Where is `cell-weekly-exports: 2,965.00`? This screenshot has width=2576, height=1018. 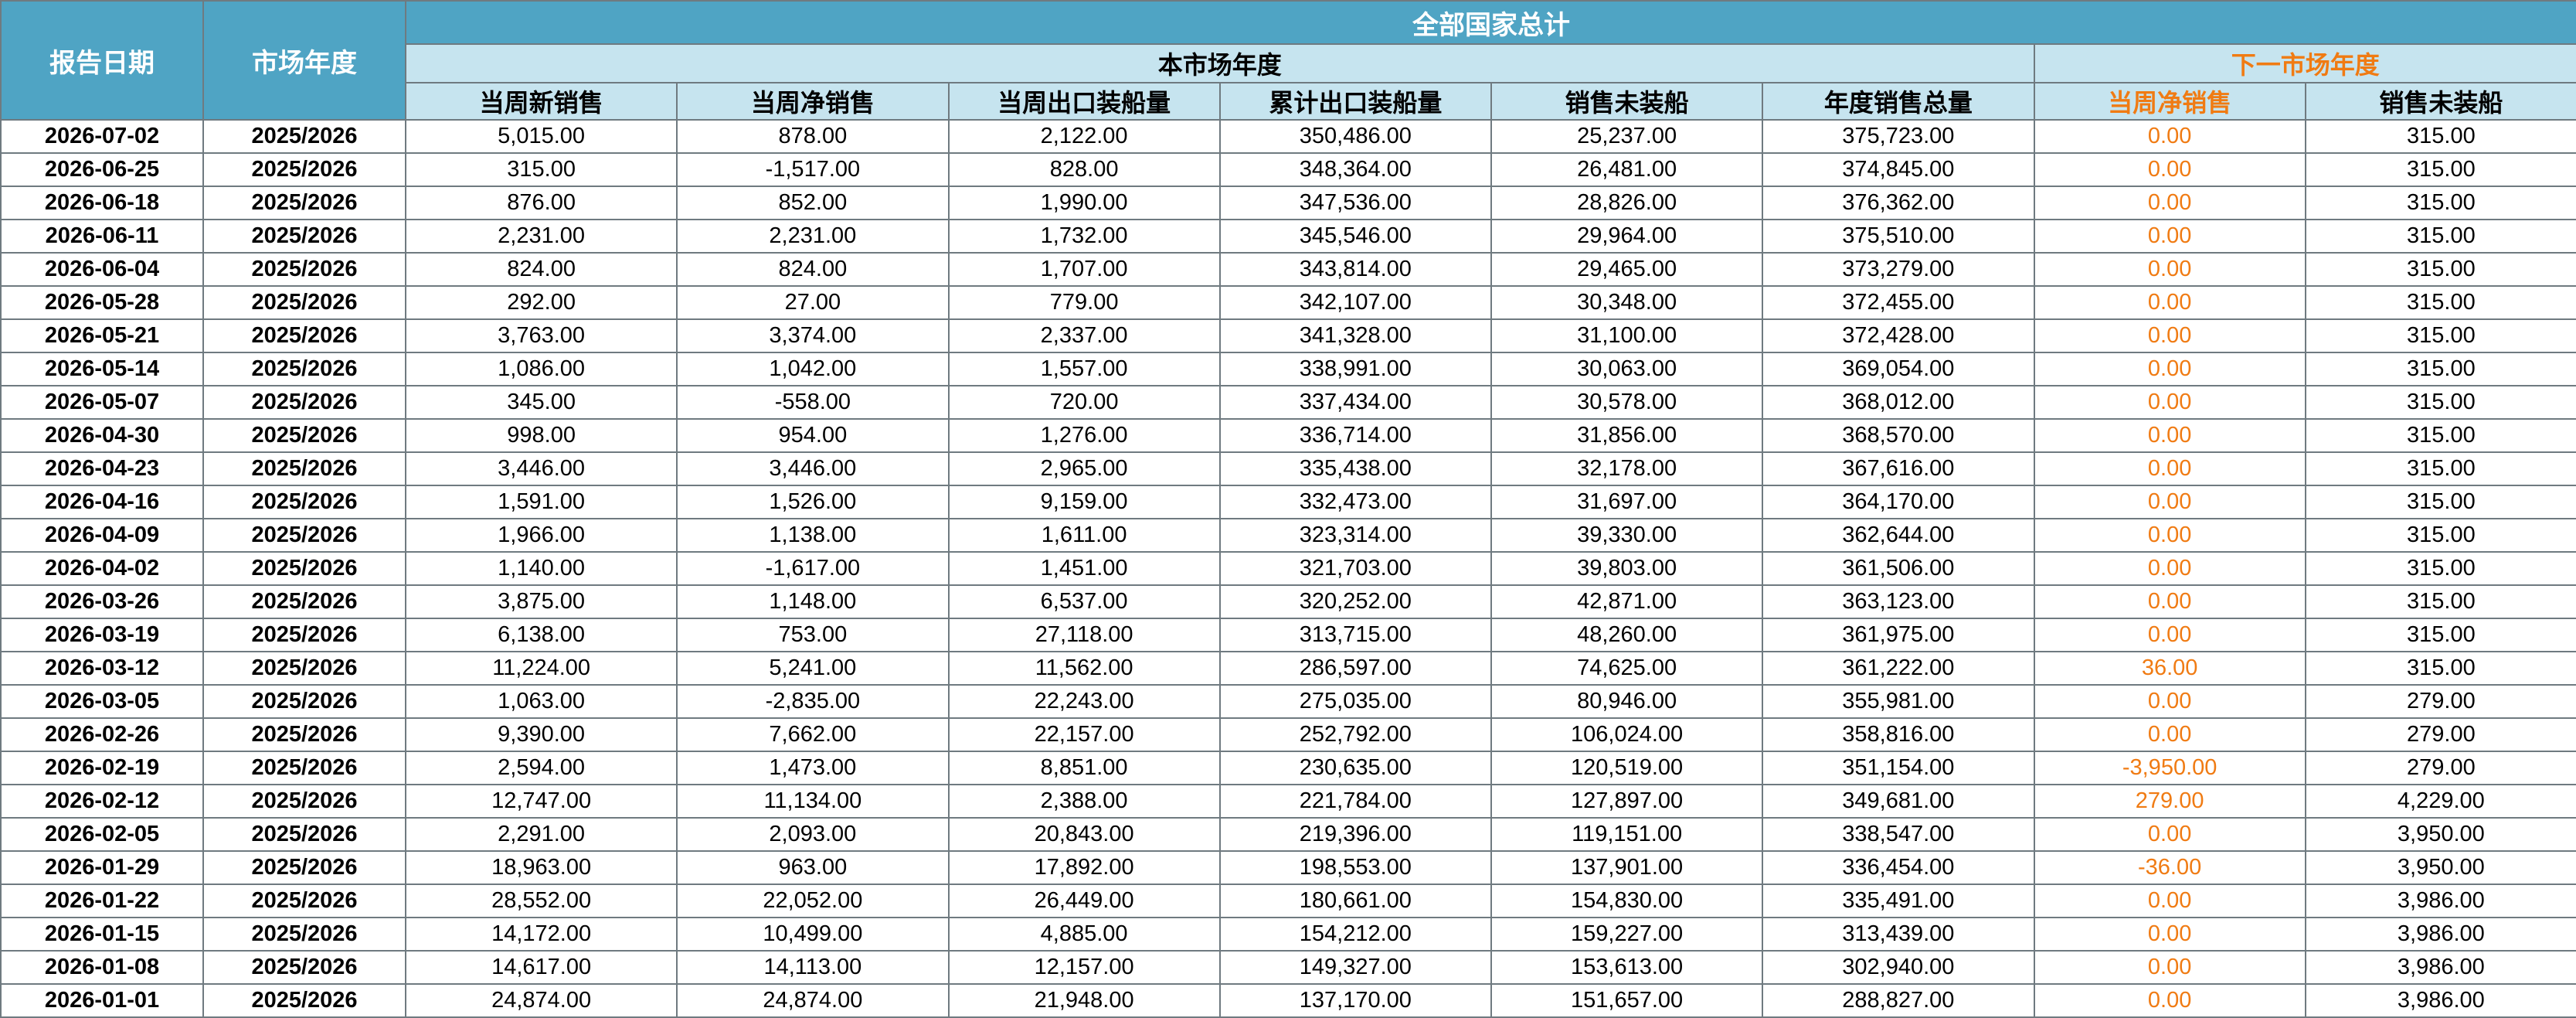 cell-weekly-exports: 2,965.00 is located at coordinates (1084, 469).